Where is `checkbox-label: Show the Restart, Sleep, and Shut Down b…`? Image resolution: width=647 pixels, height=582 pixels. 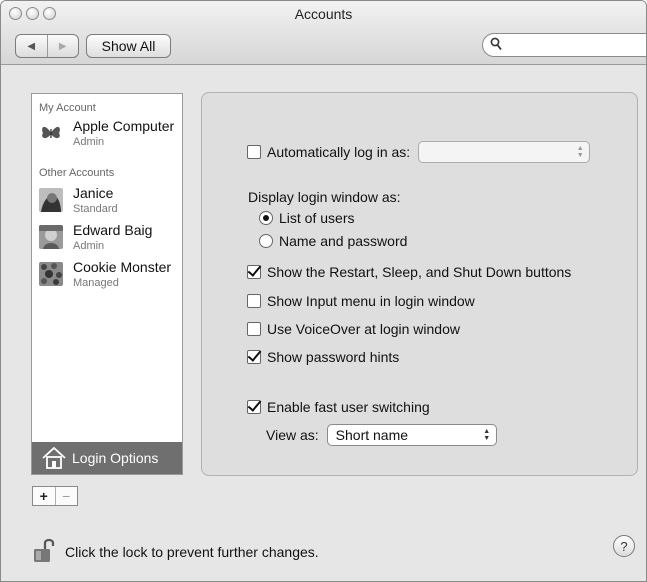
checkbox-label: Show the Restart, Sleep, and Shut Down b… is located at coordinates (419, 272).